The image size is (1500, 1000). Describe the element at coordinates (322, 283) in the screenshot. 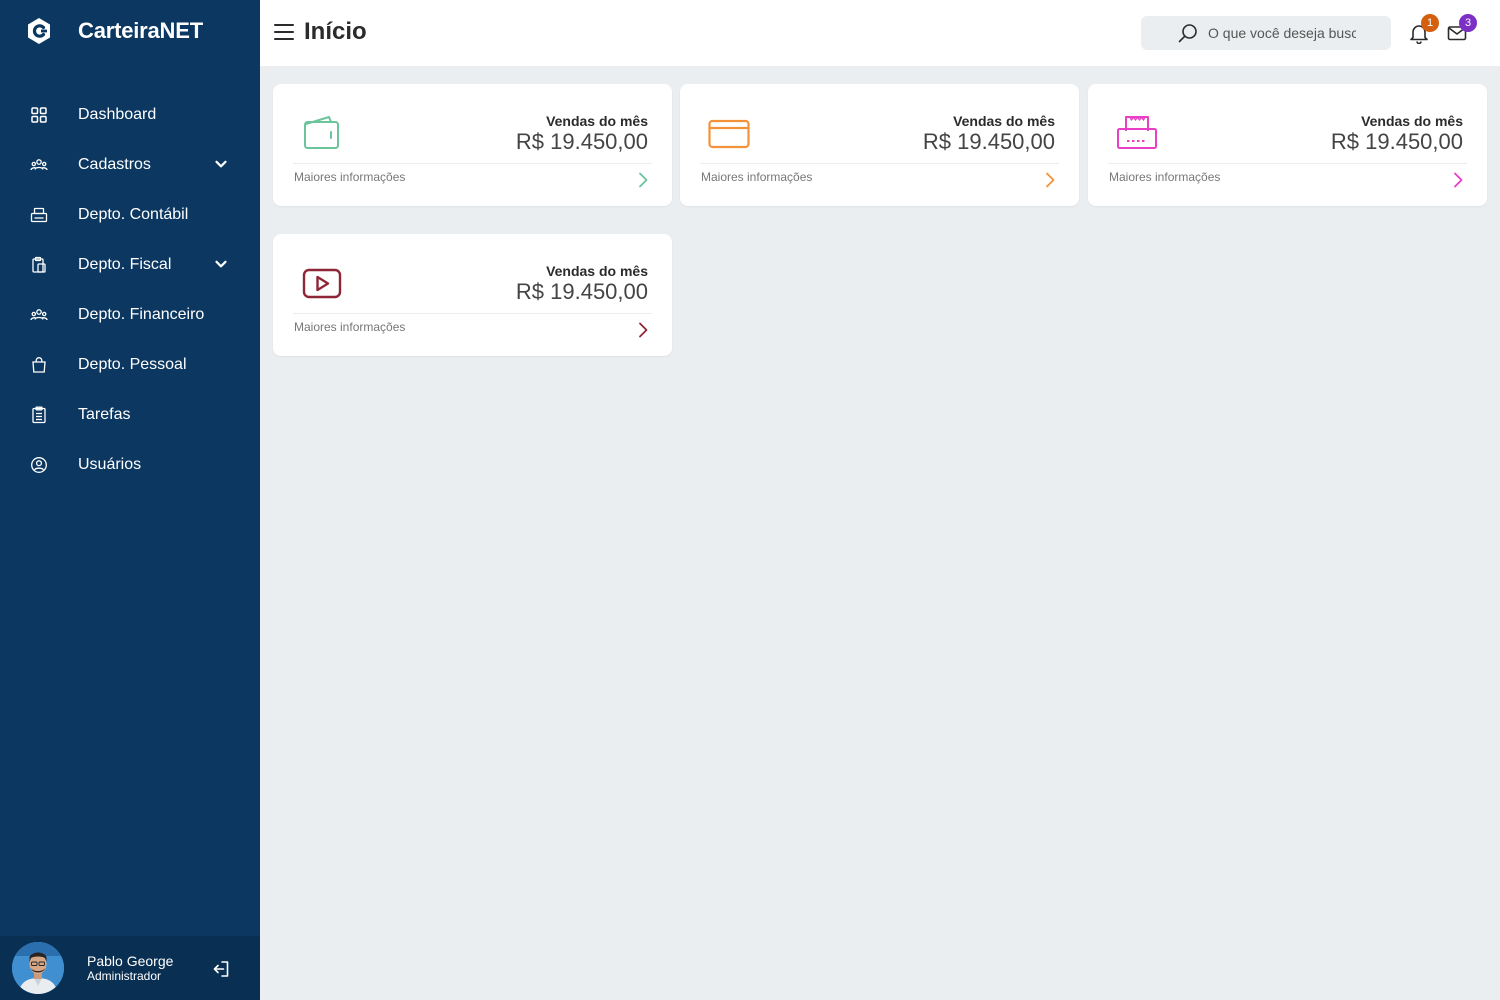

I see `video-play-icon` at that location.